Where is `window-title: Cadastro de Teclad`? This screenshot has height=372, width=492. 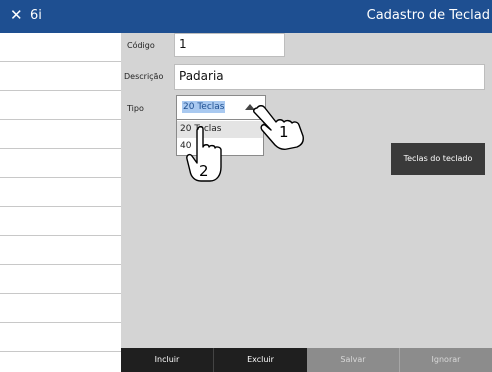
window-title: Cadastro de Teclad is located at coordinates (428, 15).